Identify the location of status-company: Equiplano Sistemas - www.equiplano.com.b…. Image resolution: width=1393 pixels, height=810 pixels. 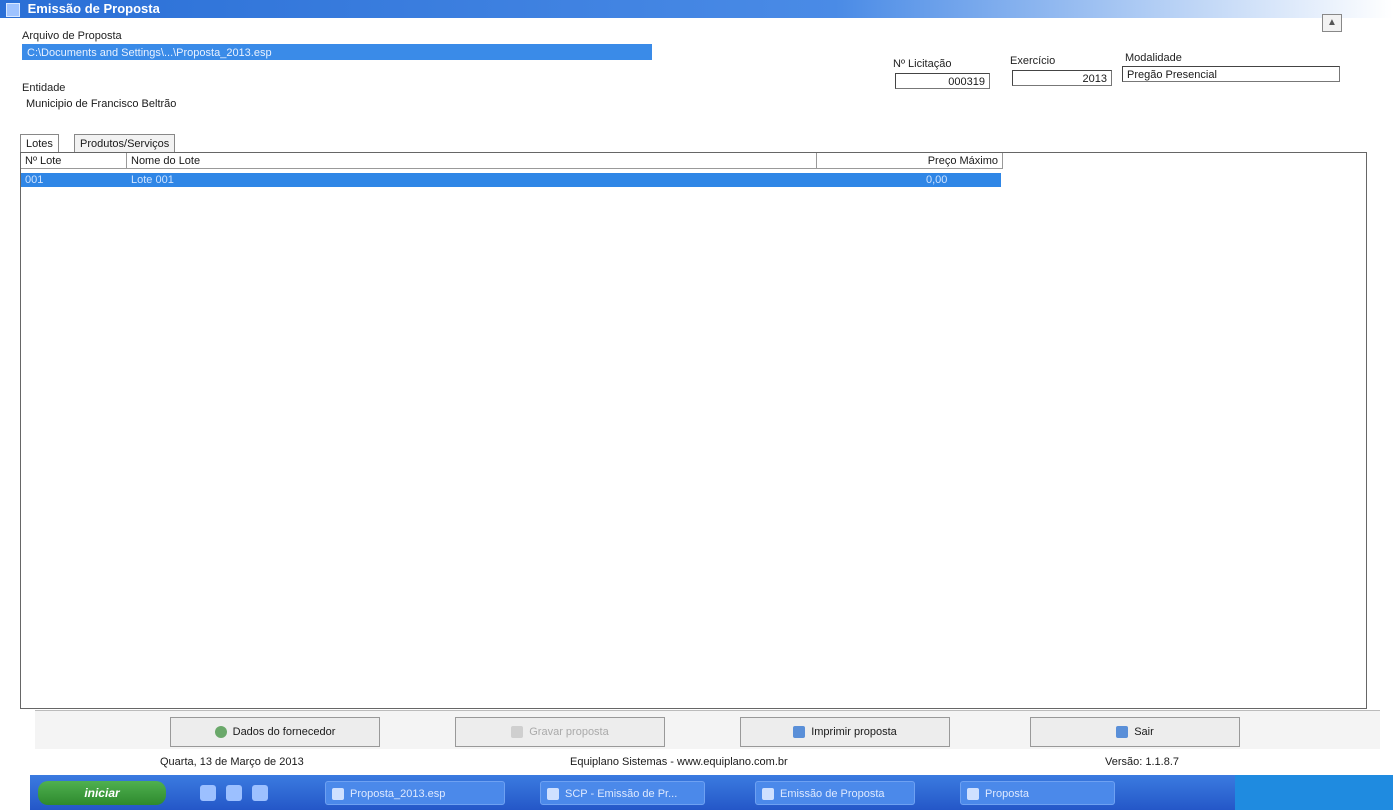
(679, 762).